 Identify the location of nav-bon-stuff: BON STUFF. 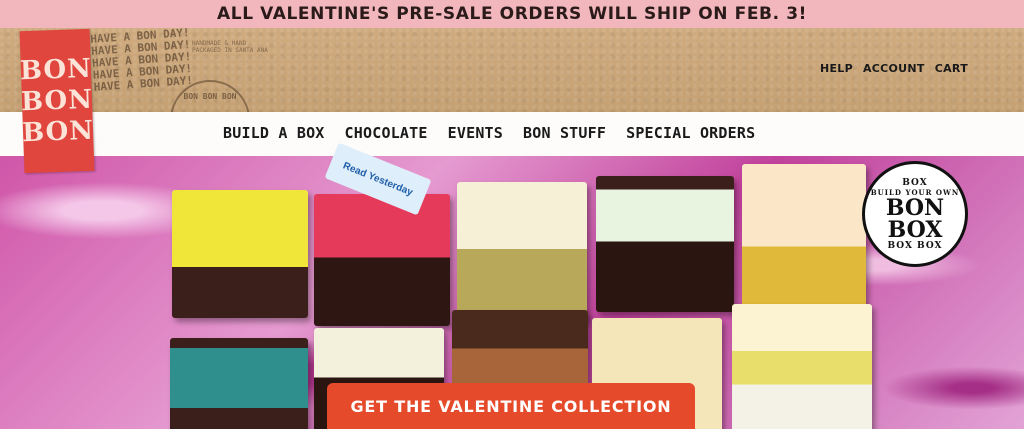
(564, 133).